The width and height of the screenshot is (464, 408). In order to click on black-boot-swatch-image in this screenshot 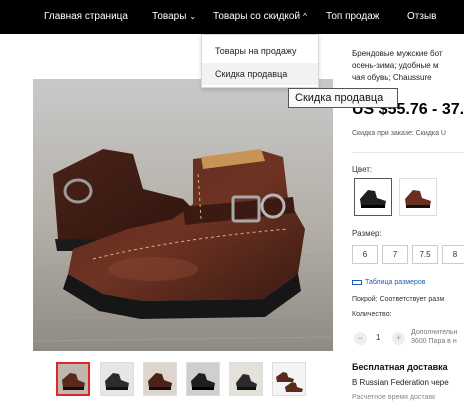, I will do `click(373, 199)`.